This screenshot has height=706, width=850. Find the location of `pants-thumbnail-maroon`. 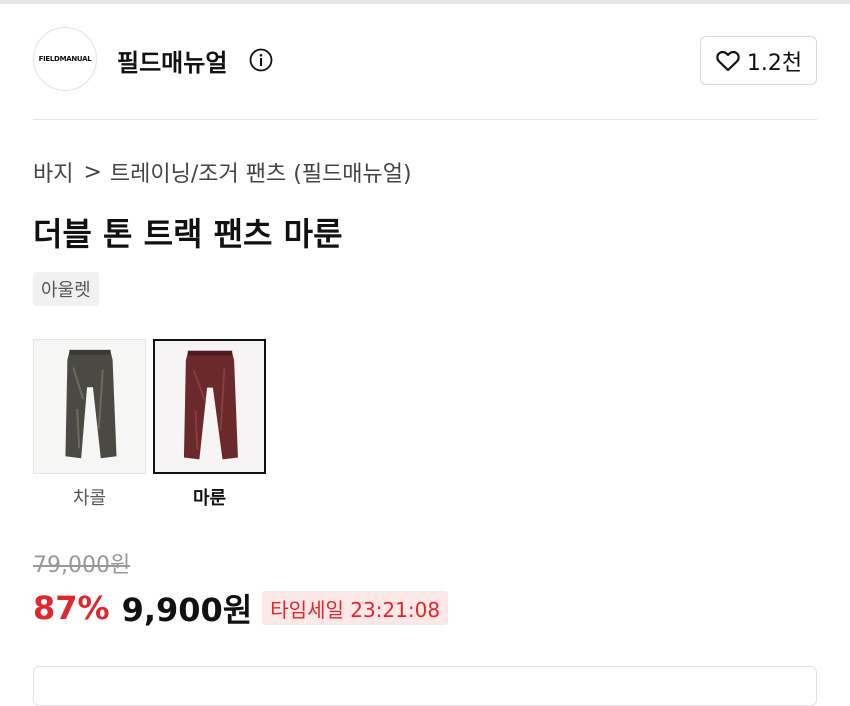

pants-thumbnail-maroon is located at coordinates (209, 406).